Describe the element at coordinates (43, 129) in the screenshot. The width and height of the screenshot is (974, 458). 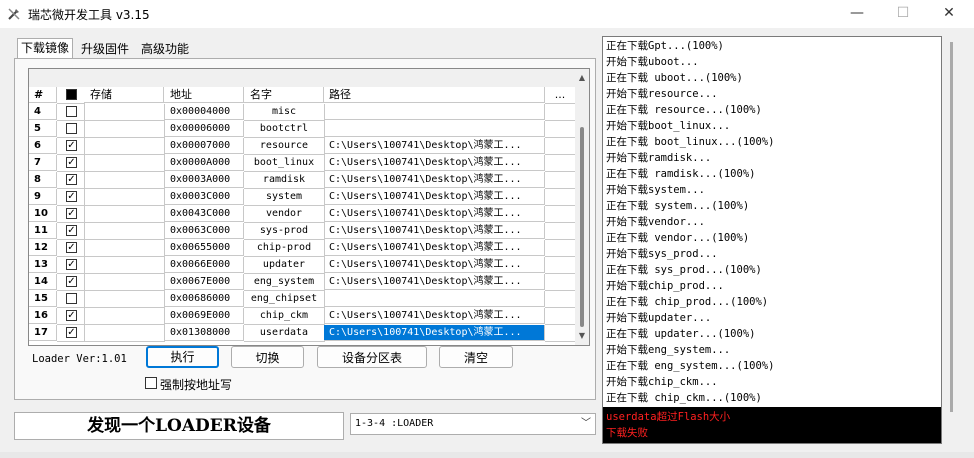
I see `row-number: 5` at that location.